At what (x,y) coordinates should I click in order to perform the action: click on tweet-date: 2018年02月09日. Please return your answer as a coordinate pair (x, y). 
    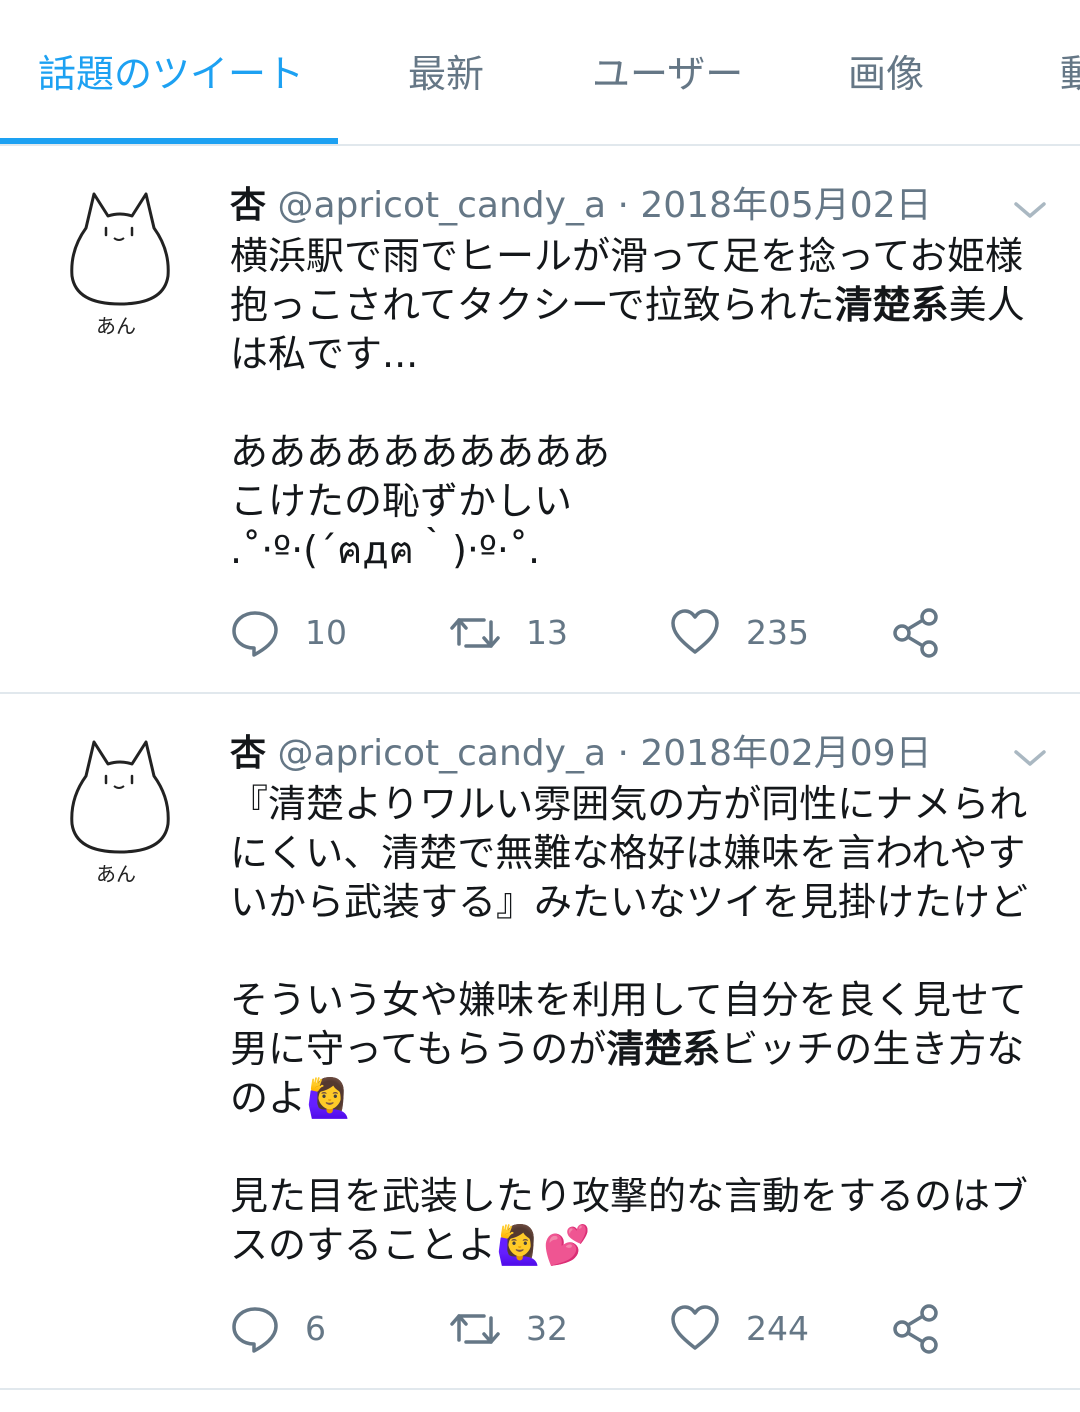
    Looking at the image, I should click on (785, 753).